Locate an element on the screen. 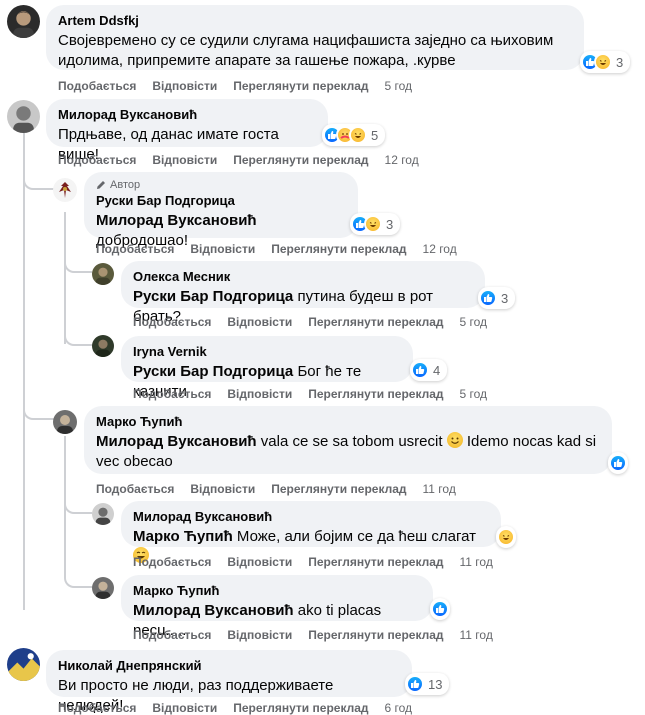  reaction-summary: 13 is located at coordinates (427, 684).